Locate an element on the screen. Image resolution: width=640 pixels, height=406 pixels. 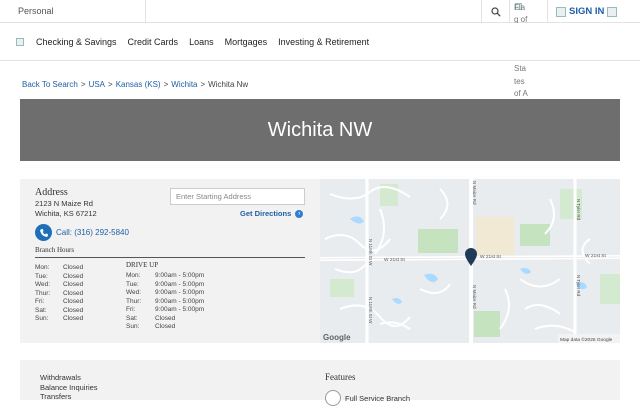
personal-segment-label: Personal is located at coordinates (73, 11).